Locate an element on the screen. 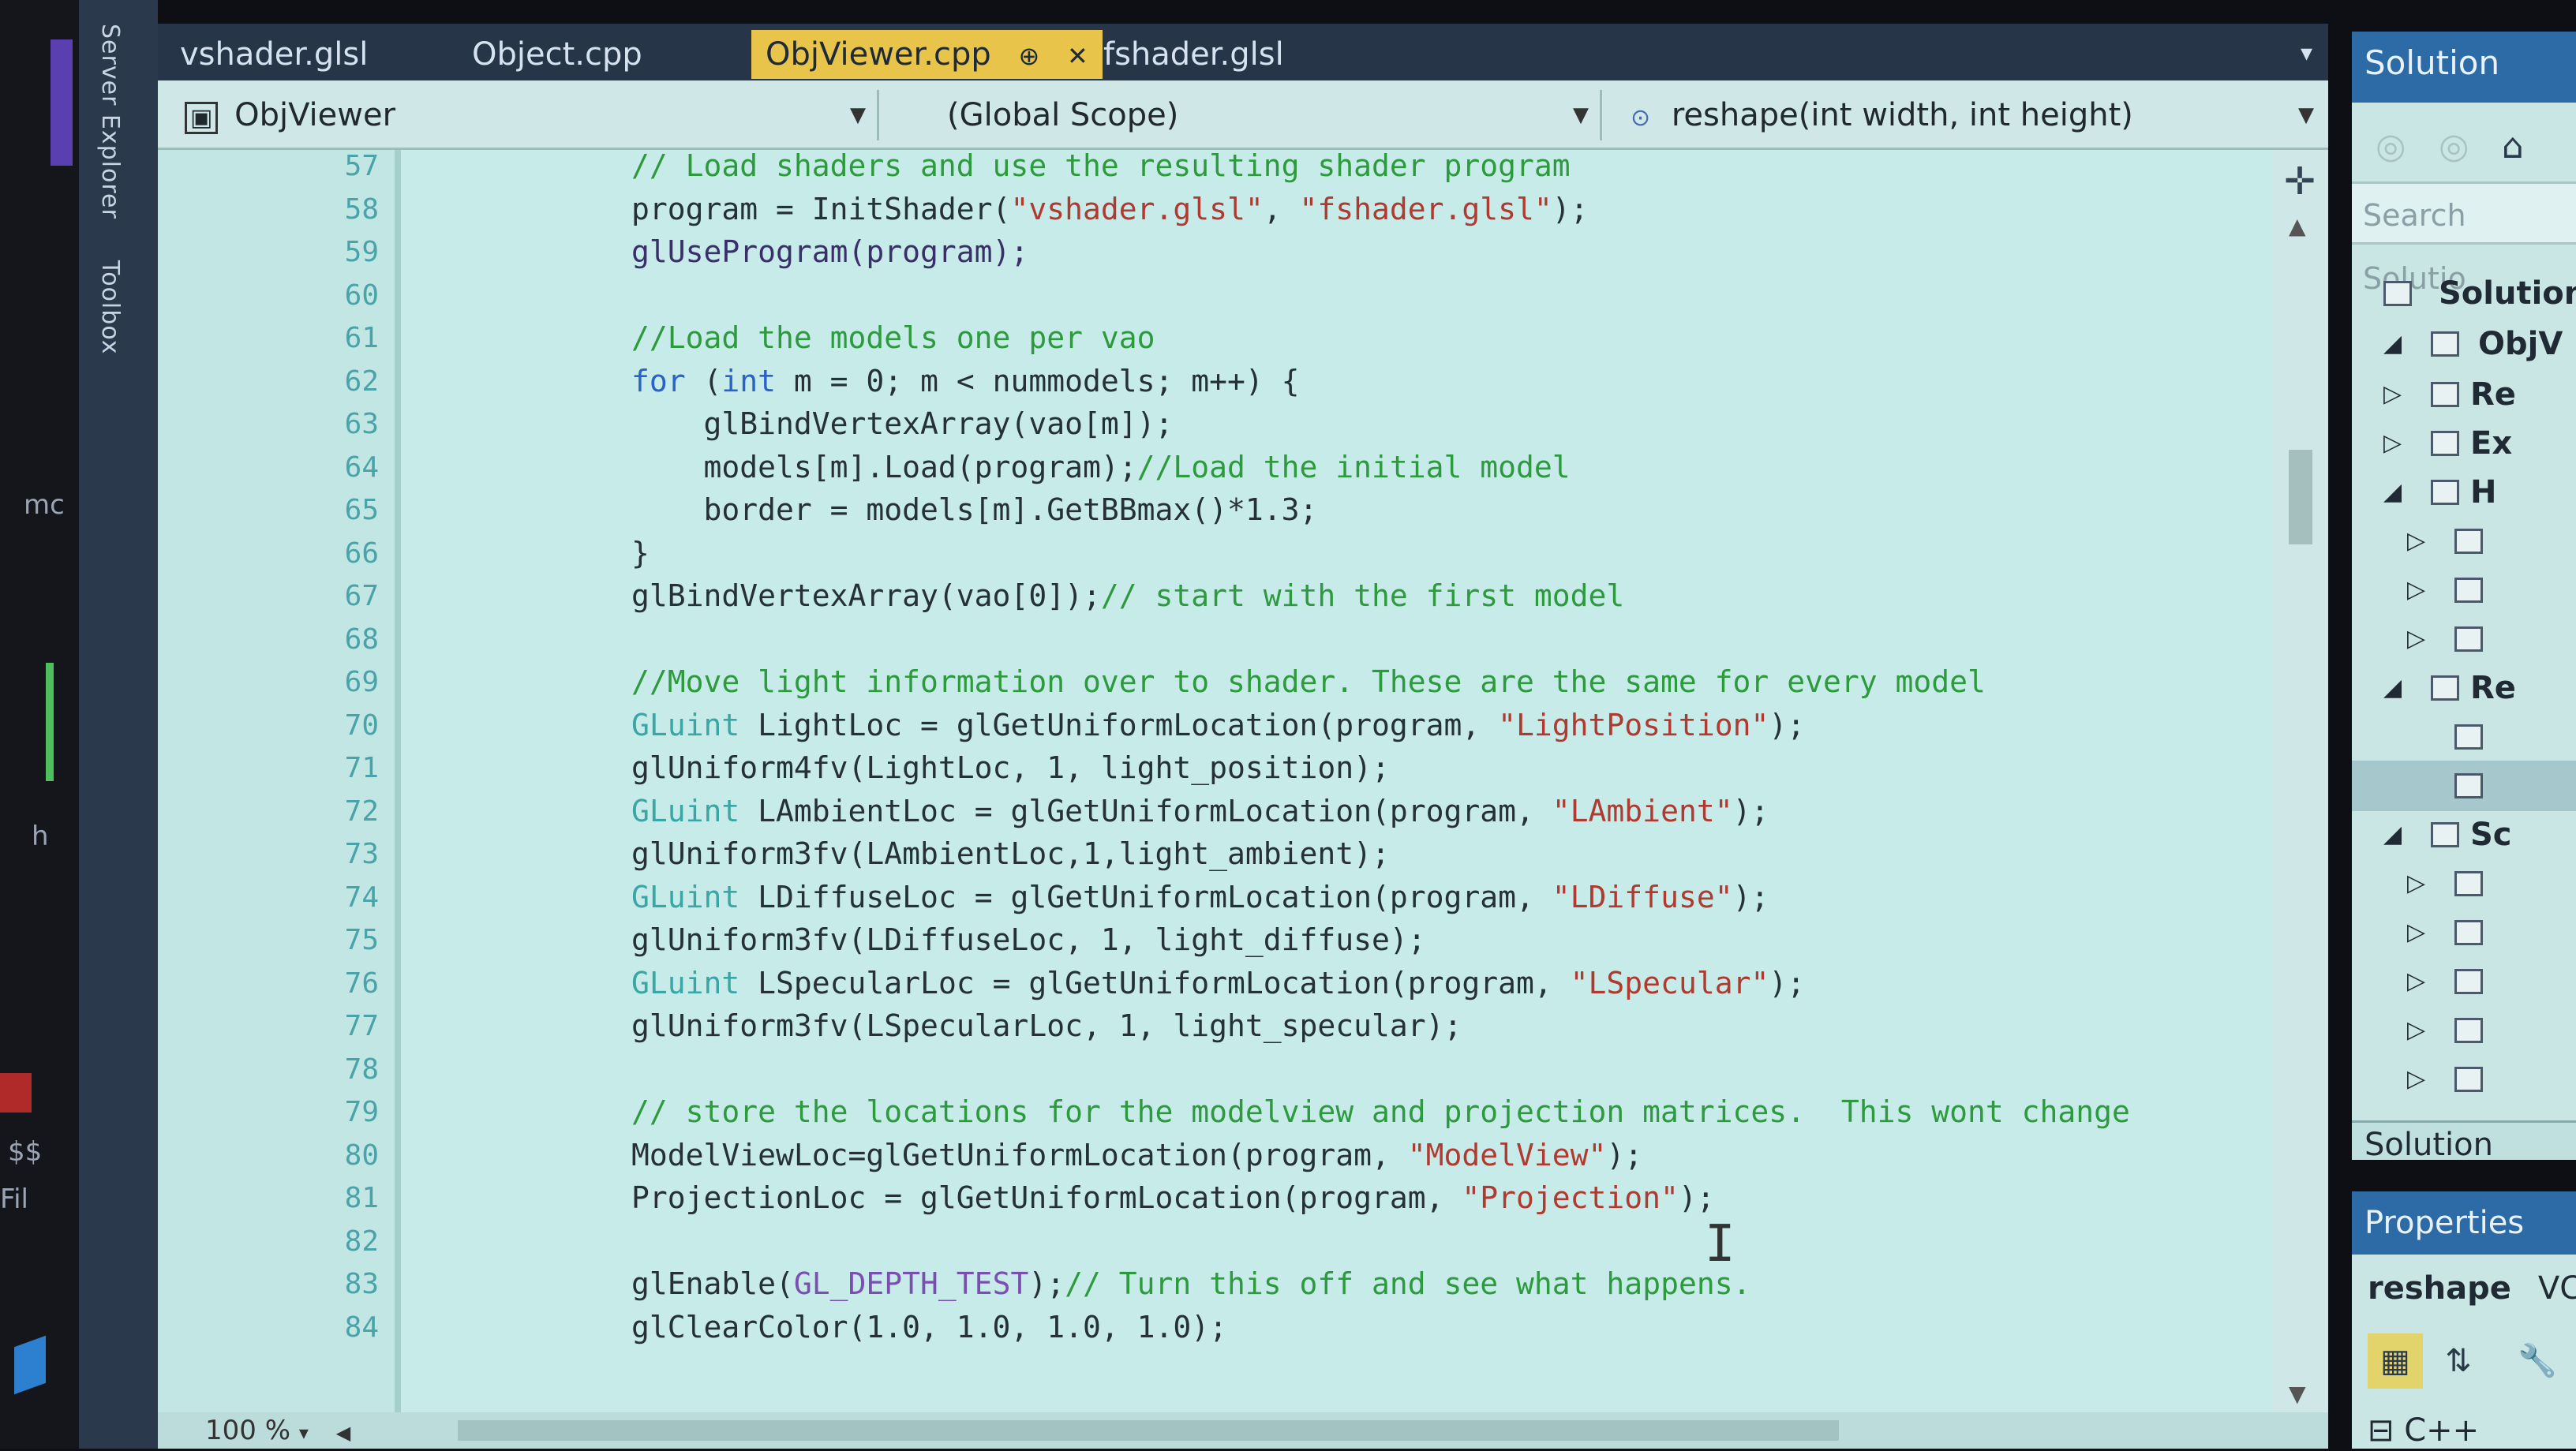  tree-item: ▷ Re is located at coordinates (2464, 394).